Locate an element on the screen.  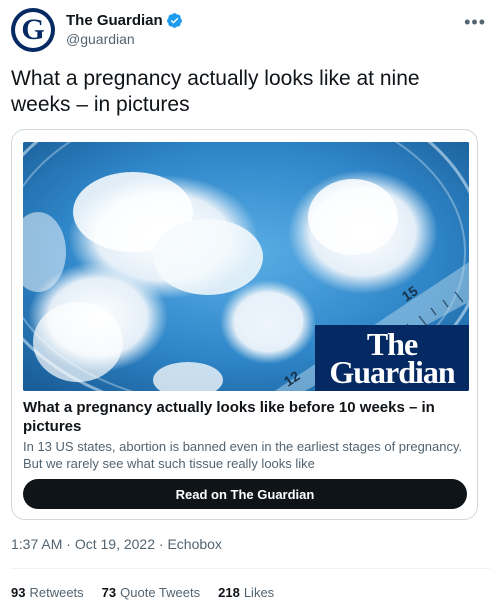
tweet-header: G The Guardian @guardian ••• is located at coordinates (250, 31).